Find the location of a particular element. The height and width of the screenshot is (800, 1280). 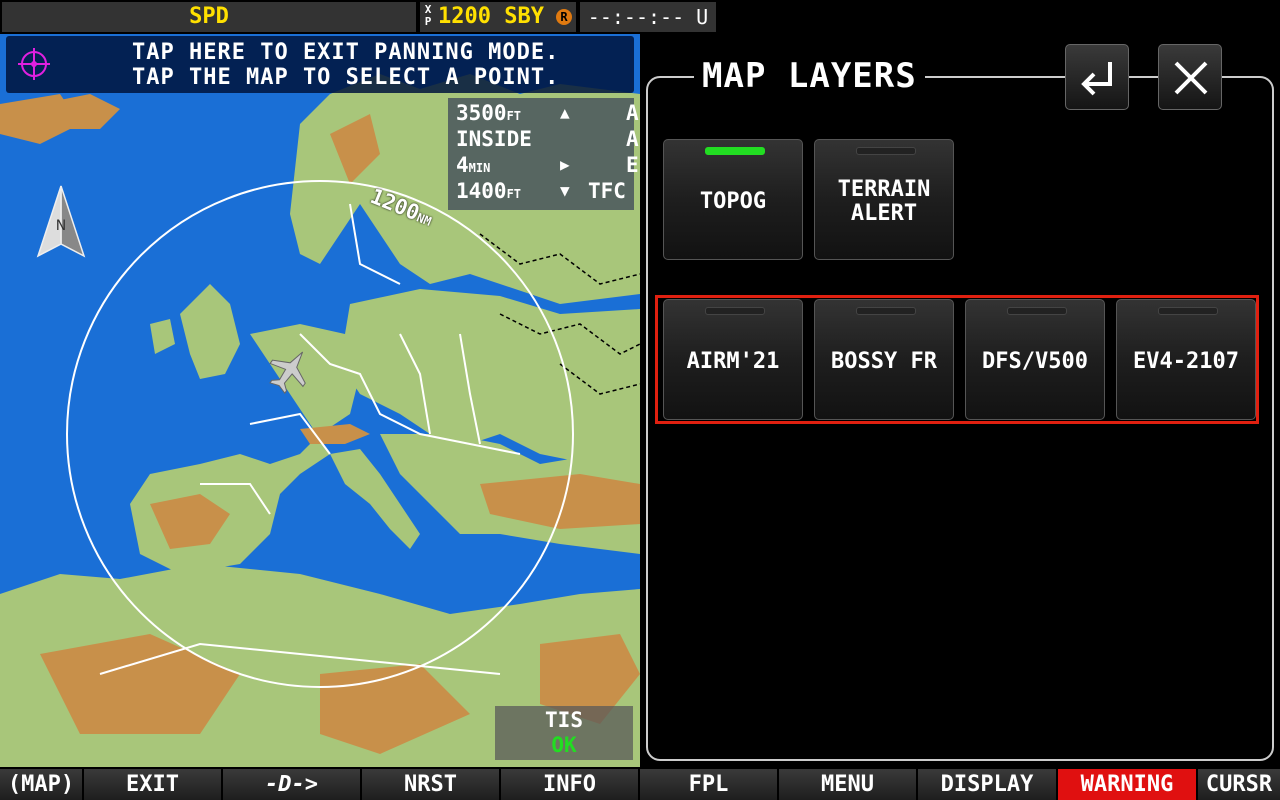

alt-row: 4MIN ▶ E is located at coordinates (547, 165).